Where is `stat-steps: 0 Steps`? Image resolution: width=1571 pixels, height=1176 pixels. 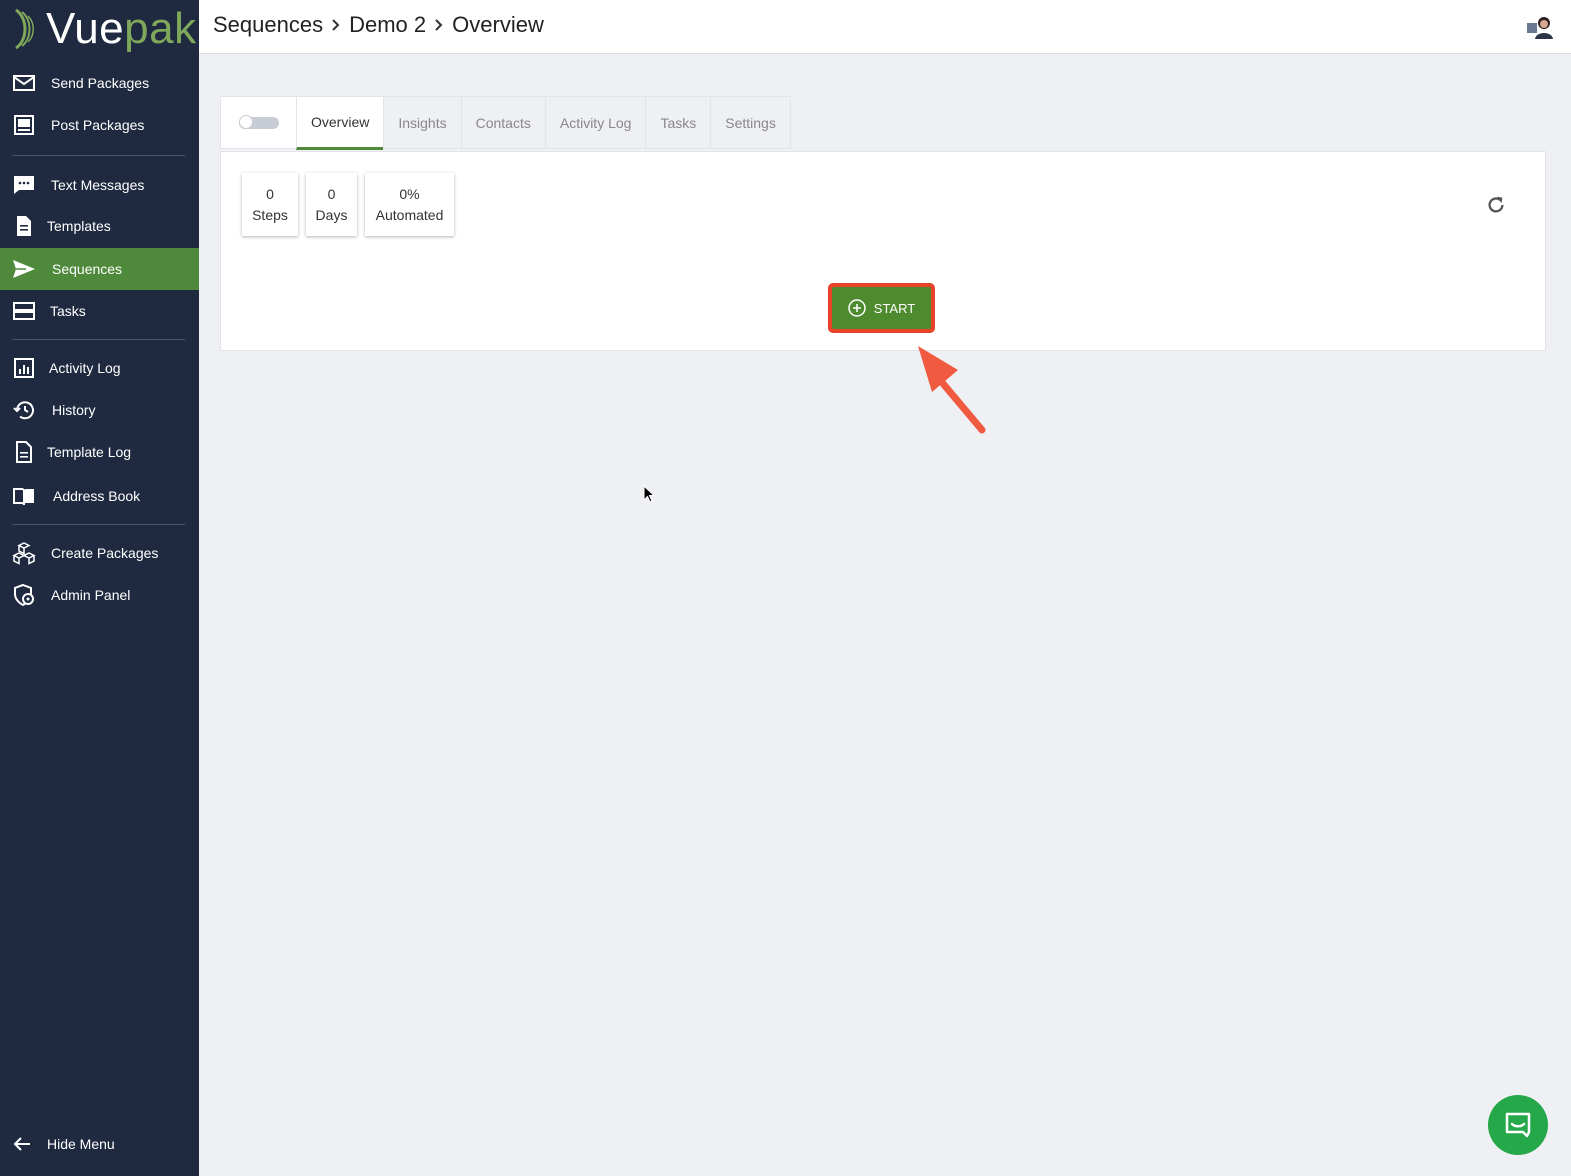
stat-steps: 0 Steps is located at coordinates (270, 204).